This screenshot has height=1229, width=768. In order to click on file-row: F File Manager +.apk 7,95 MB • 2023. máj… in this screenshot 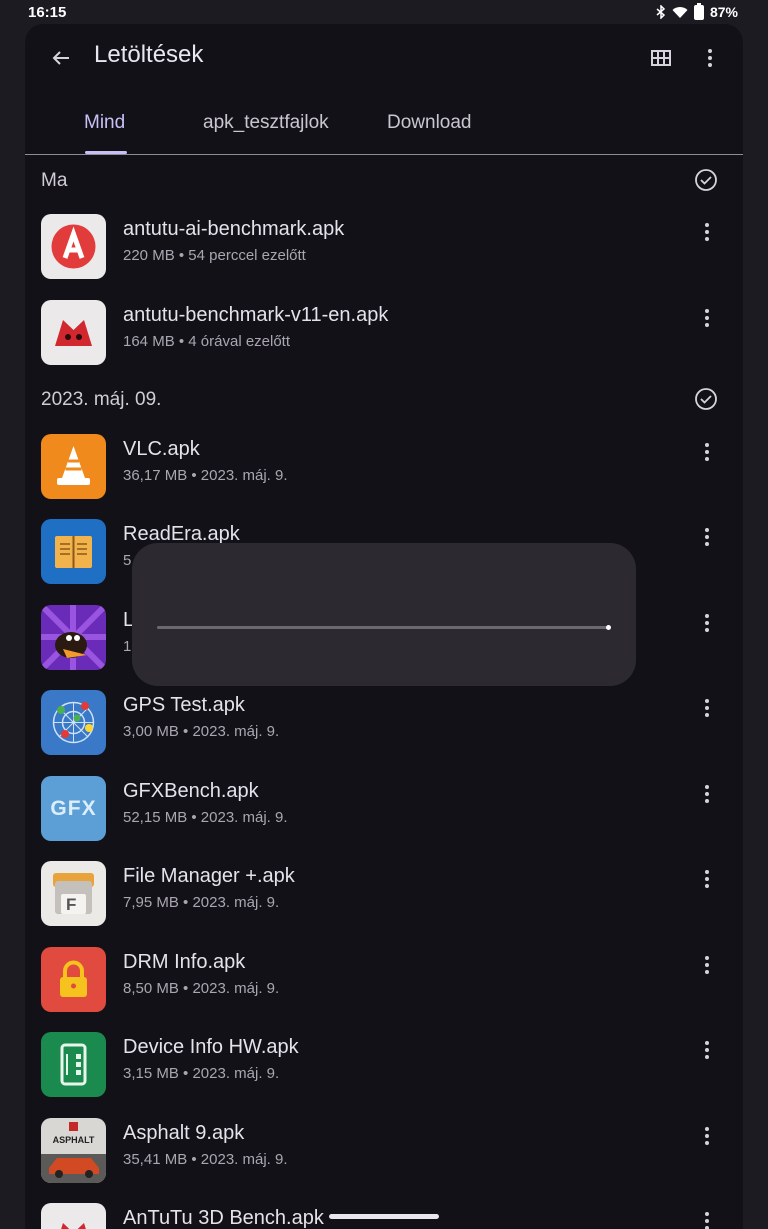, I will do `click(384, 895)`.